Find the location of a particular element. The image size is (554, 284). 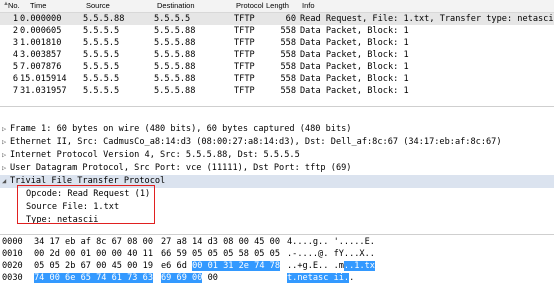

hex-ascii-selected: ..1.tx is located at coordinates (359, 266).